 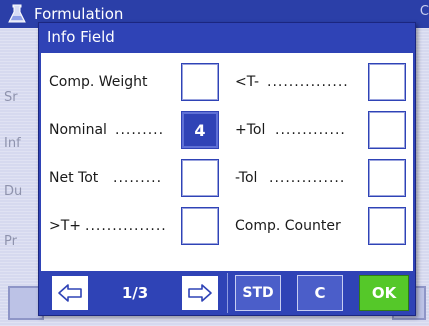 I want to click on ok-button: OK, so click(x=384, y=293).